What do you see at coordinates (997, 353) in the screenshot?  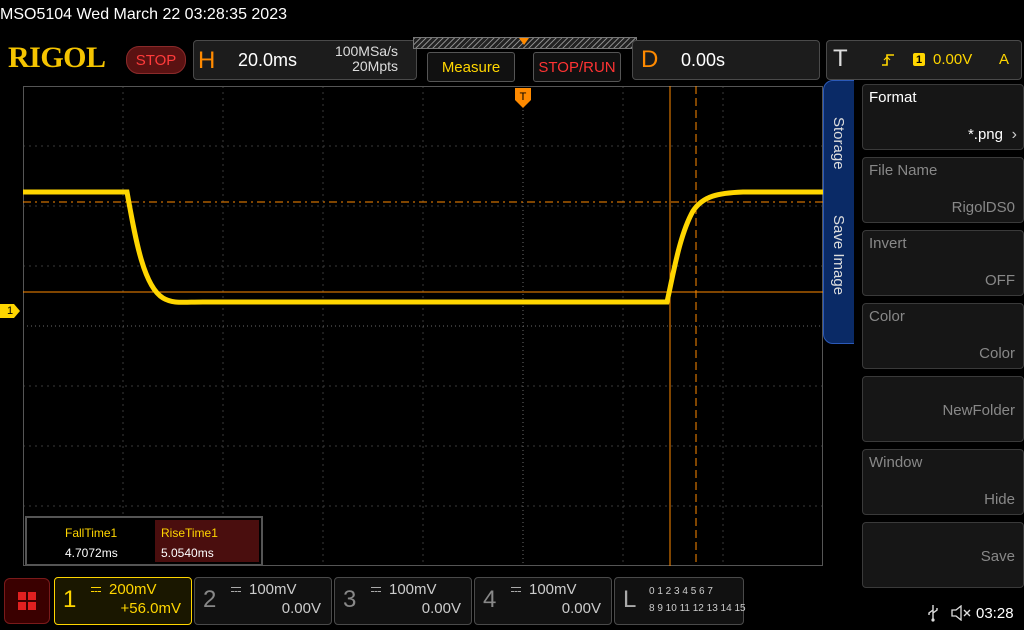 I see `menu-color-value: Color` at bounding box center [997, 353].